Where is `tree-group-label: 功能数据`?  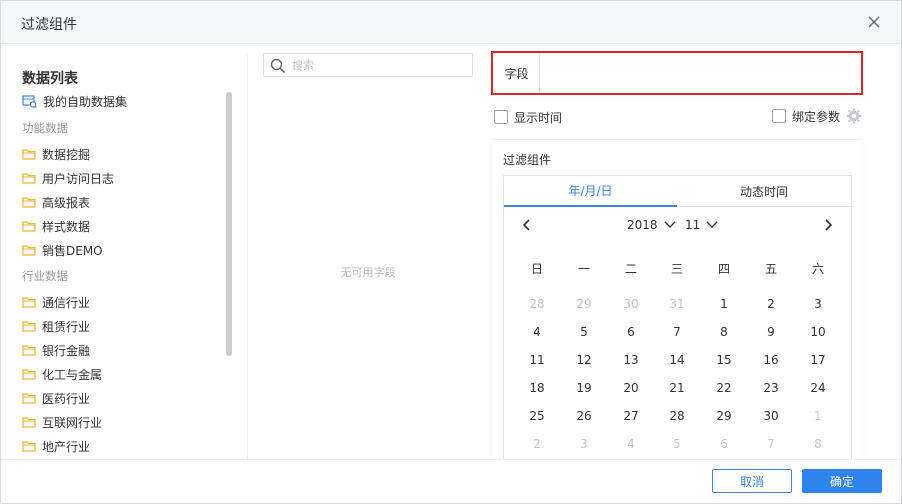 tree-group-label: 功能数据 is located at coordinates (45, 128).